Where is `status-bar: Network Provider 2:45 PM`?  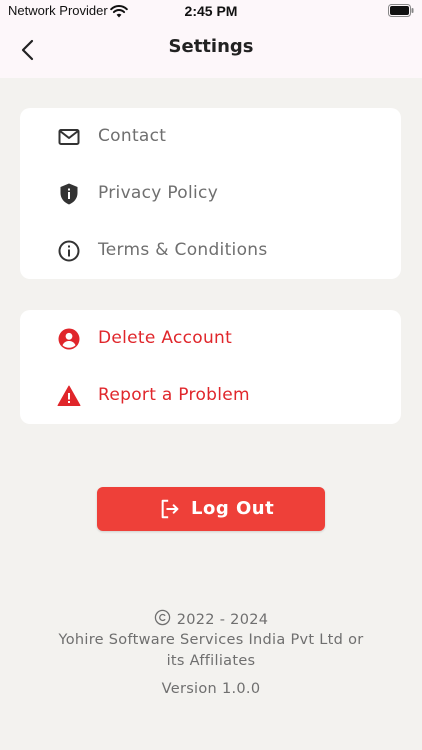 status-bar: Network Provider 2:45 PM is located at coordinates (211, 11).